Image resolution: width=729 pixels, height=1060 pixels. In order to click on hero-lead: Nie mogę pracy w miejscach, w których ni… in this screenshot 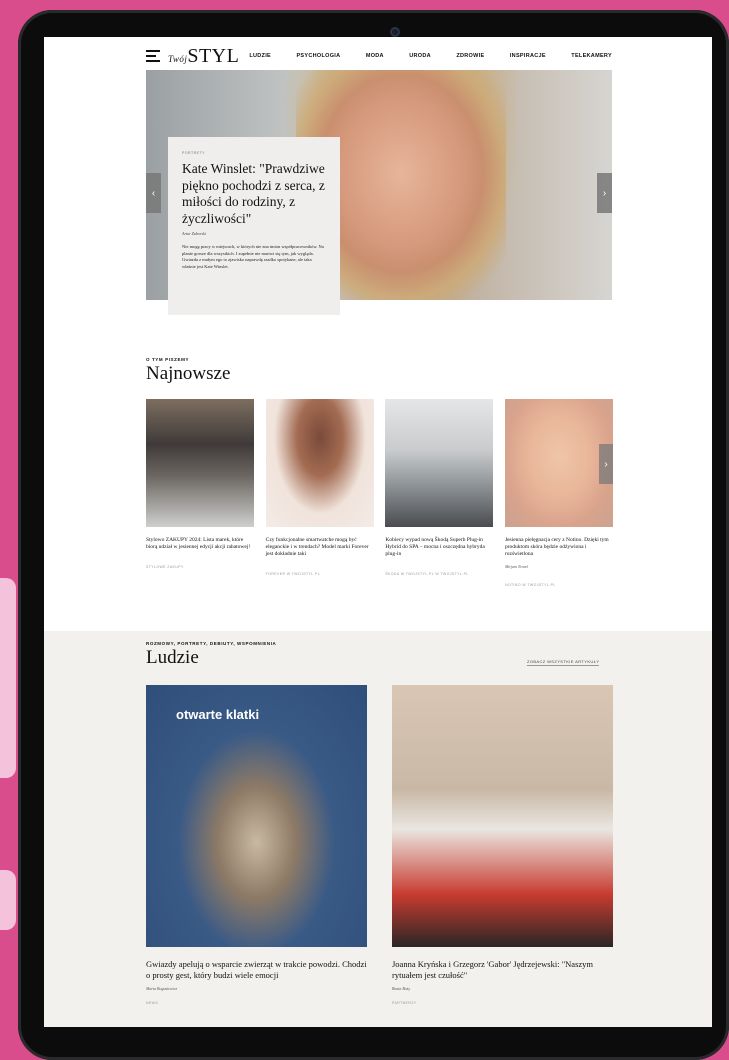, I will do `click(253, 256)`.